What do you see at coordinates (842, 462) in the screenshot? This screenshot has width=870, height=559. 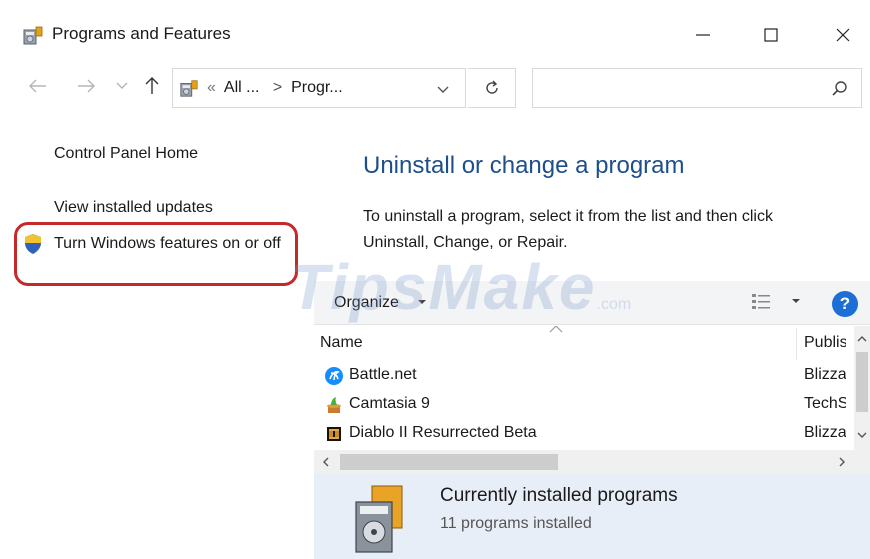 I see `scroll-right-icon` at bounding box center [842, 462].